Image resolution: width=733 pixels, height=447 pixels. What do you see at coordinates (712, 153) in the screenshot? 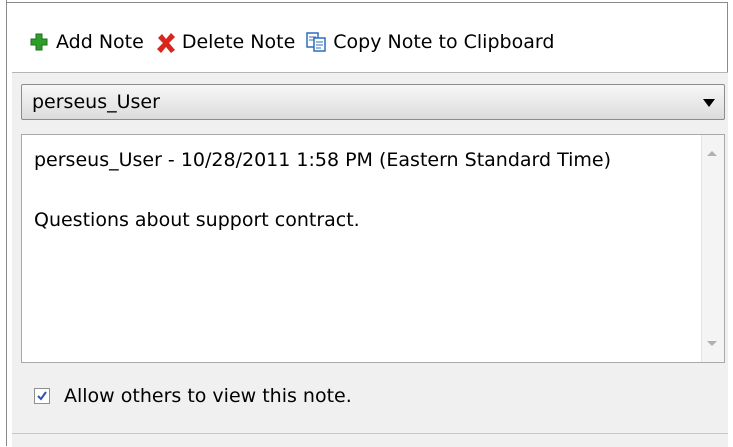
I see `scroll-up-icon` at bounding box center [712, 153].